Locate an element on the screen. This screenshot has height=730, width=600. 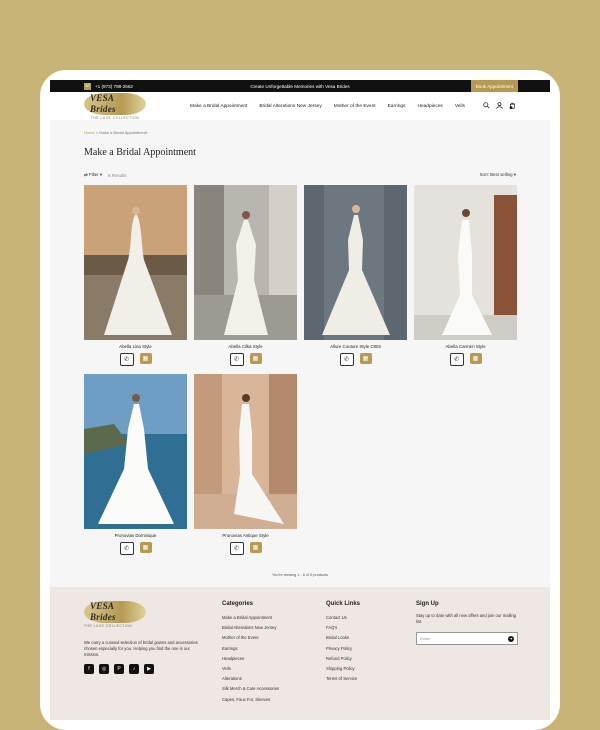
product-card: Allure Couture Style C803 ✆ ▦ is located at coordinates (355, 275).